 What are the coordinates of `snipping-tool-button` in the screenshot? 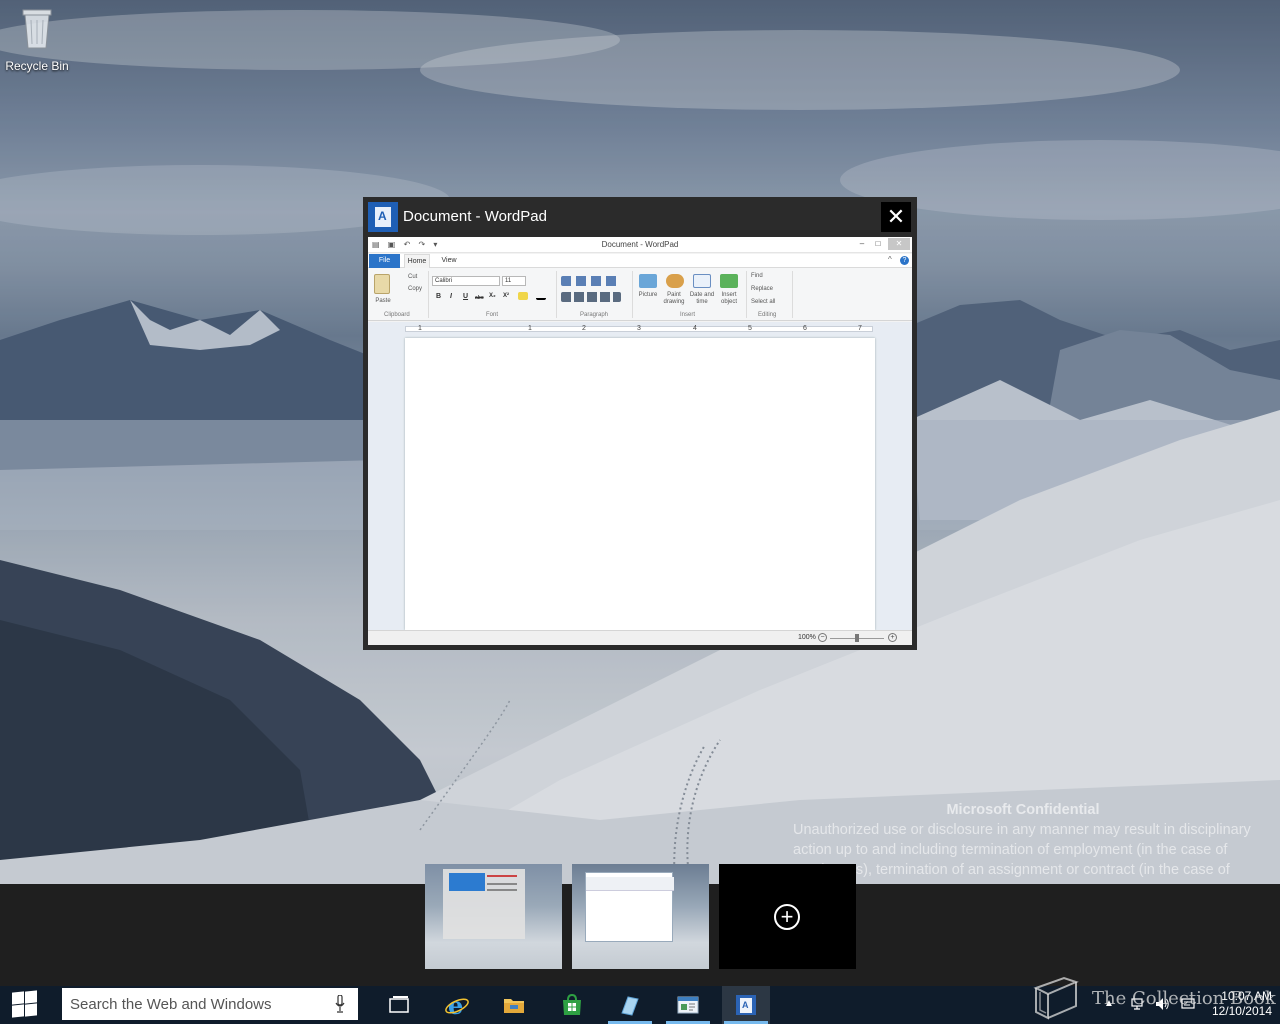 It's located at (630, 1005).